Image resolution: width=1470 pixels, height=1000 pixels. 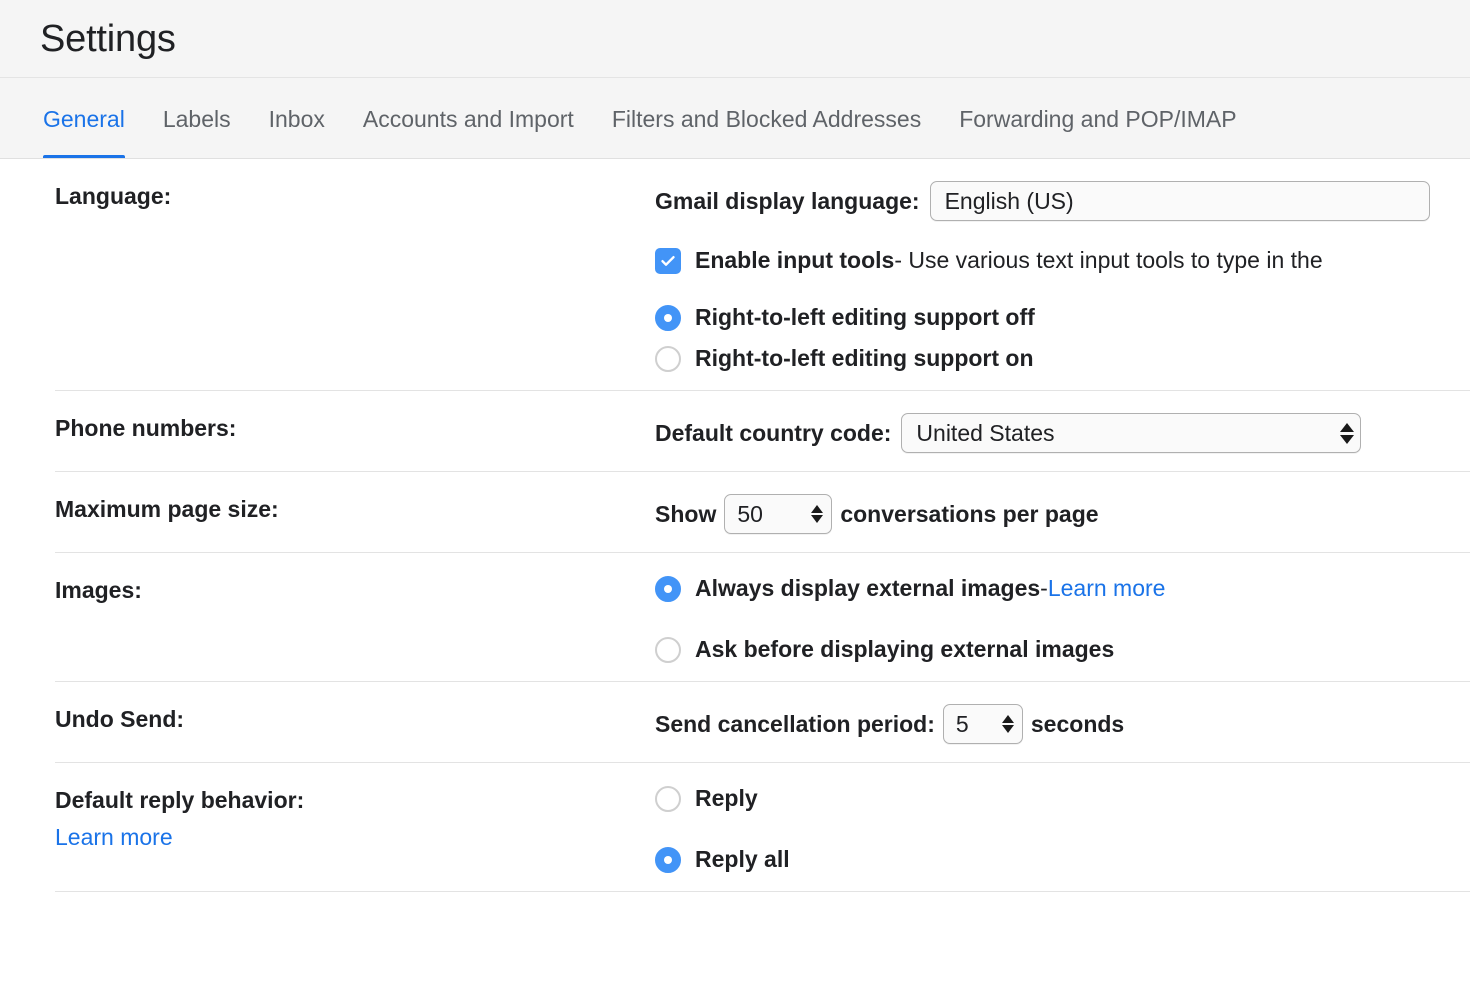 What do you see at coordinates (969, 513) in the screenshot?
I see `page-size-suffix-label: conversations per page` at bounding box center [969, 513].